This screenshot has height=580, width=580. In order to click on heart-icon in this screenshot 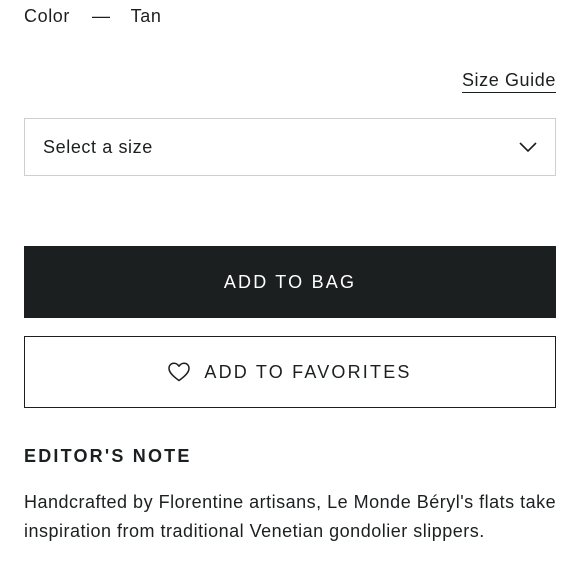, I will do `click(179, 372)`.